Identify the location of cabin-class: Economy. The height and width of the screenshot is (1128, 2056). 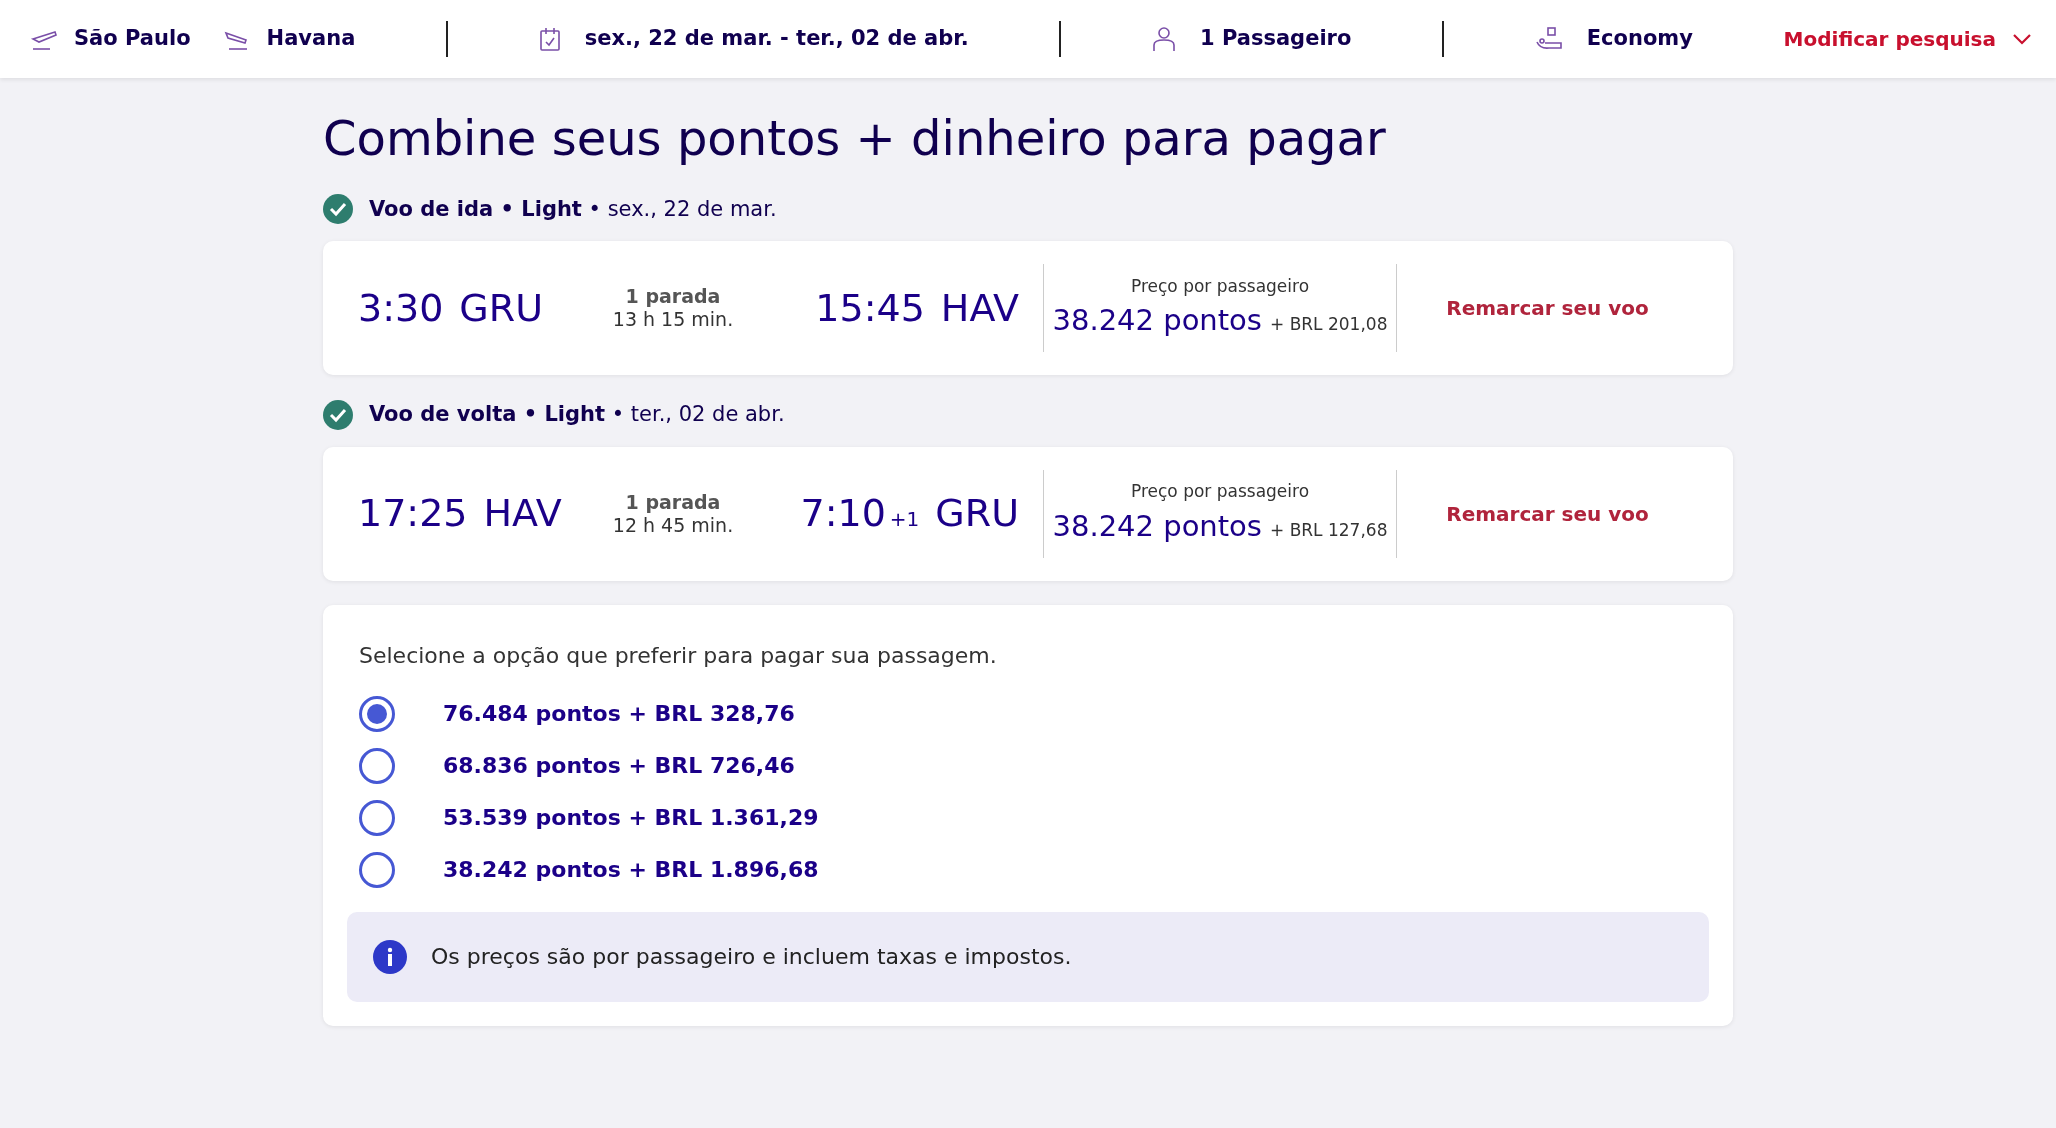
(1639, 39).